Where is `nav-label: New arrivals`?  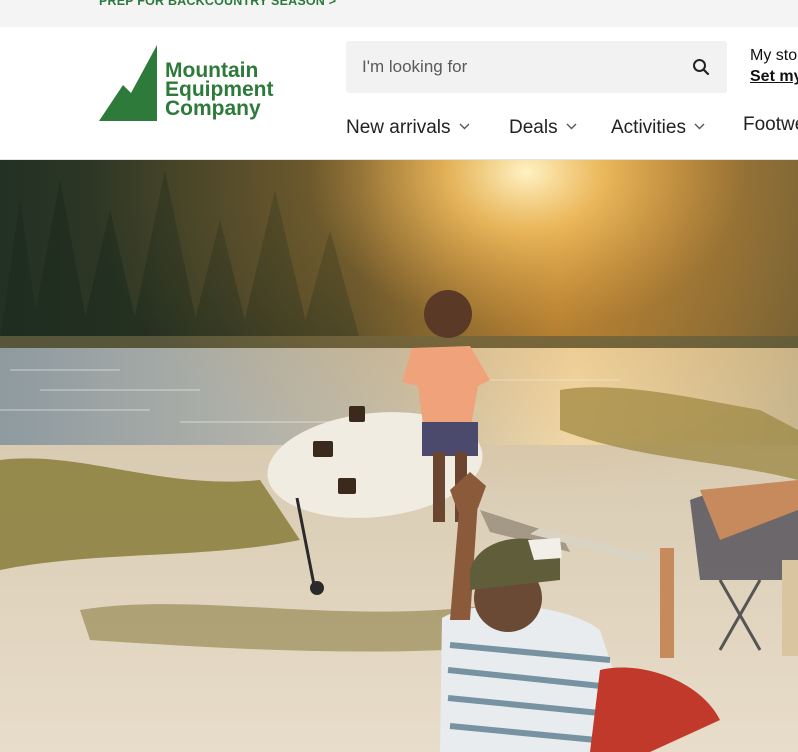
nav-label: New arrivals is located at coordinates (398, 127).